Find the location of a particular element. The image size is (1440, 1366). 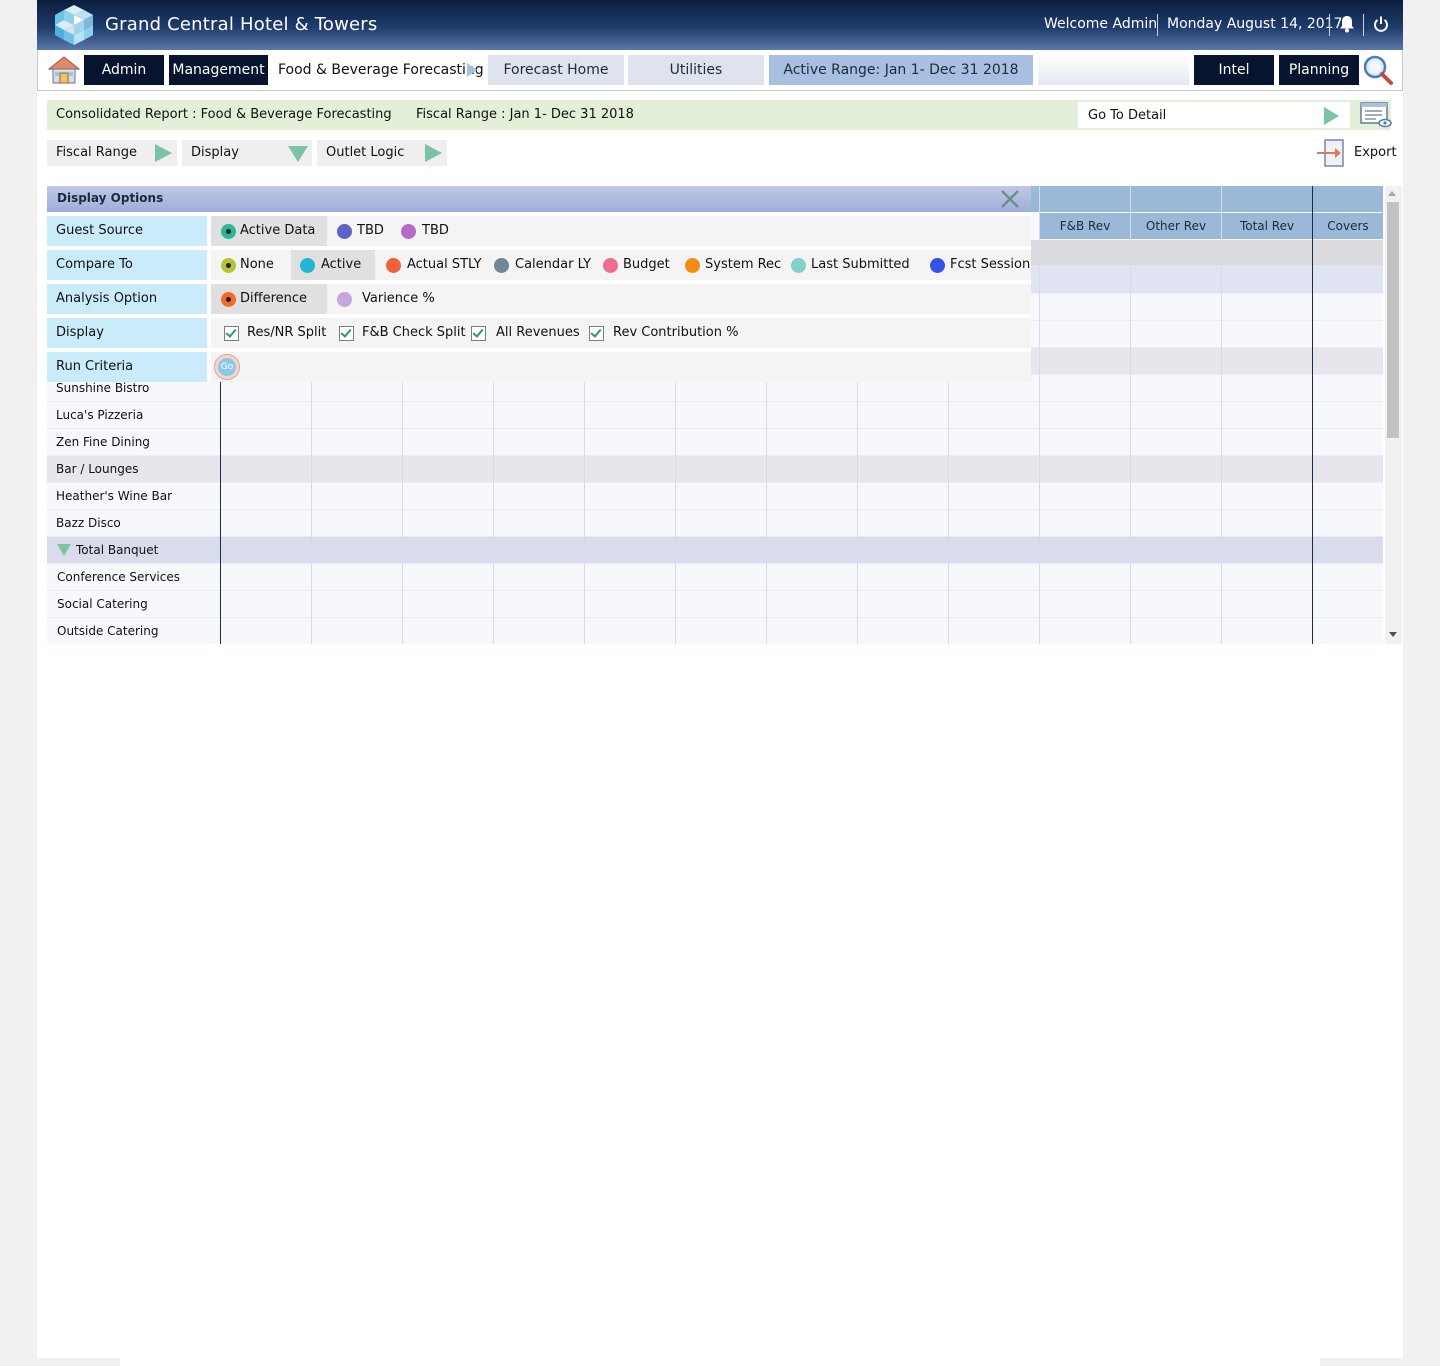

table-row: Outside Catering is located at coordinates (715, 631).